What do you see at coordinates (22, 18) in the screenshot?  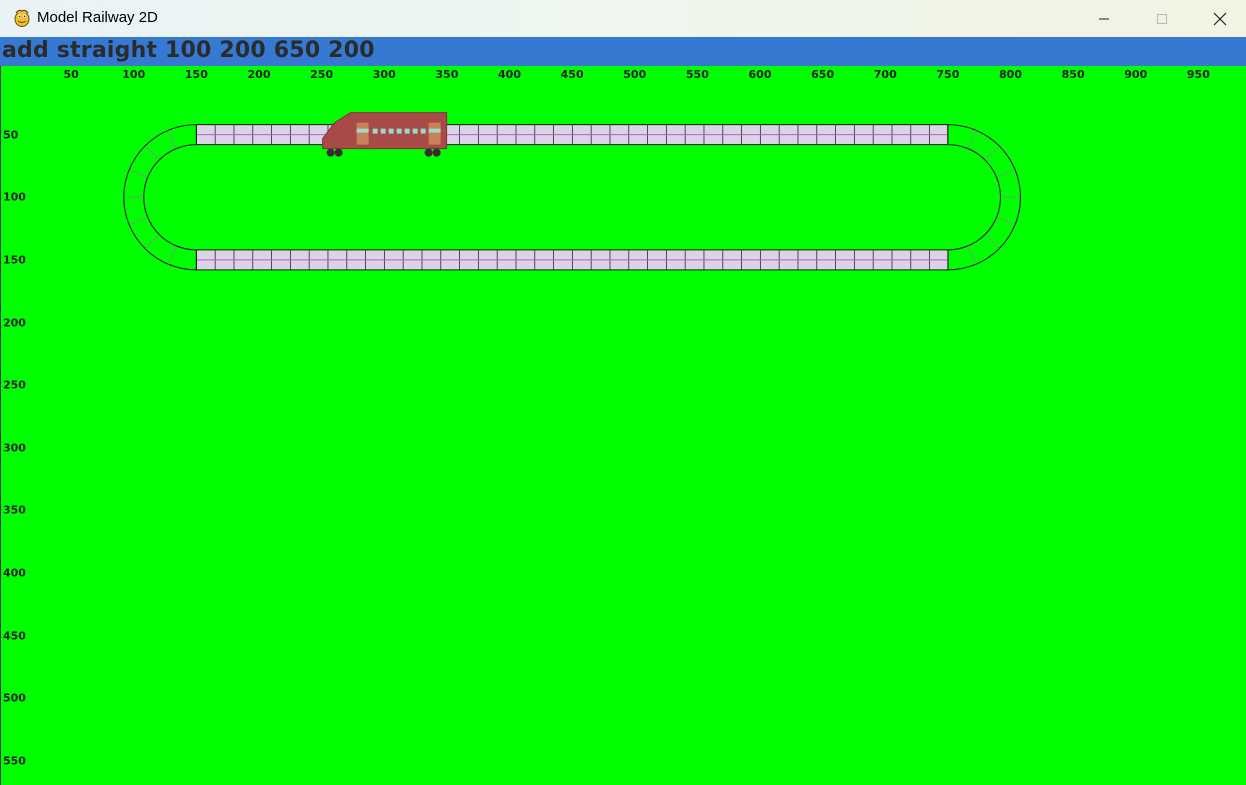 I see `python-snake-icon` at bounding box center [22, 18].